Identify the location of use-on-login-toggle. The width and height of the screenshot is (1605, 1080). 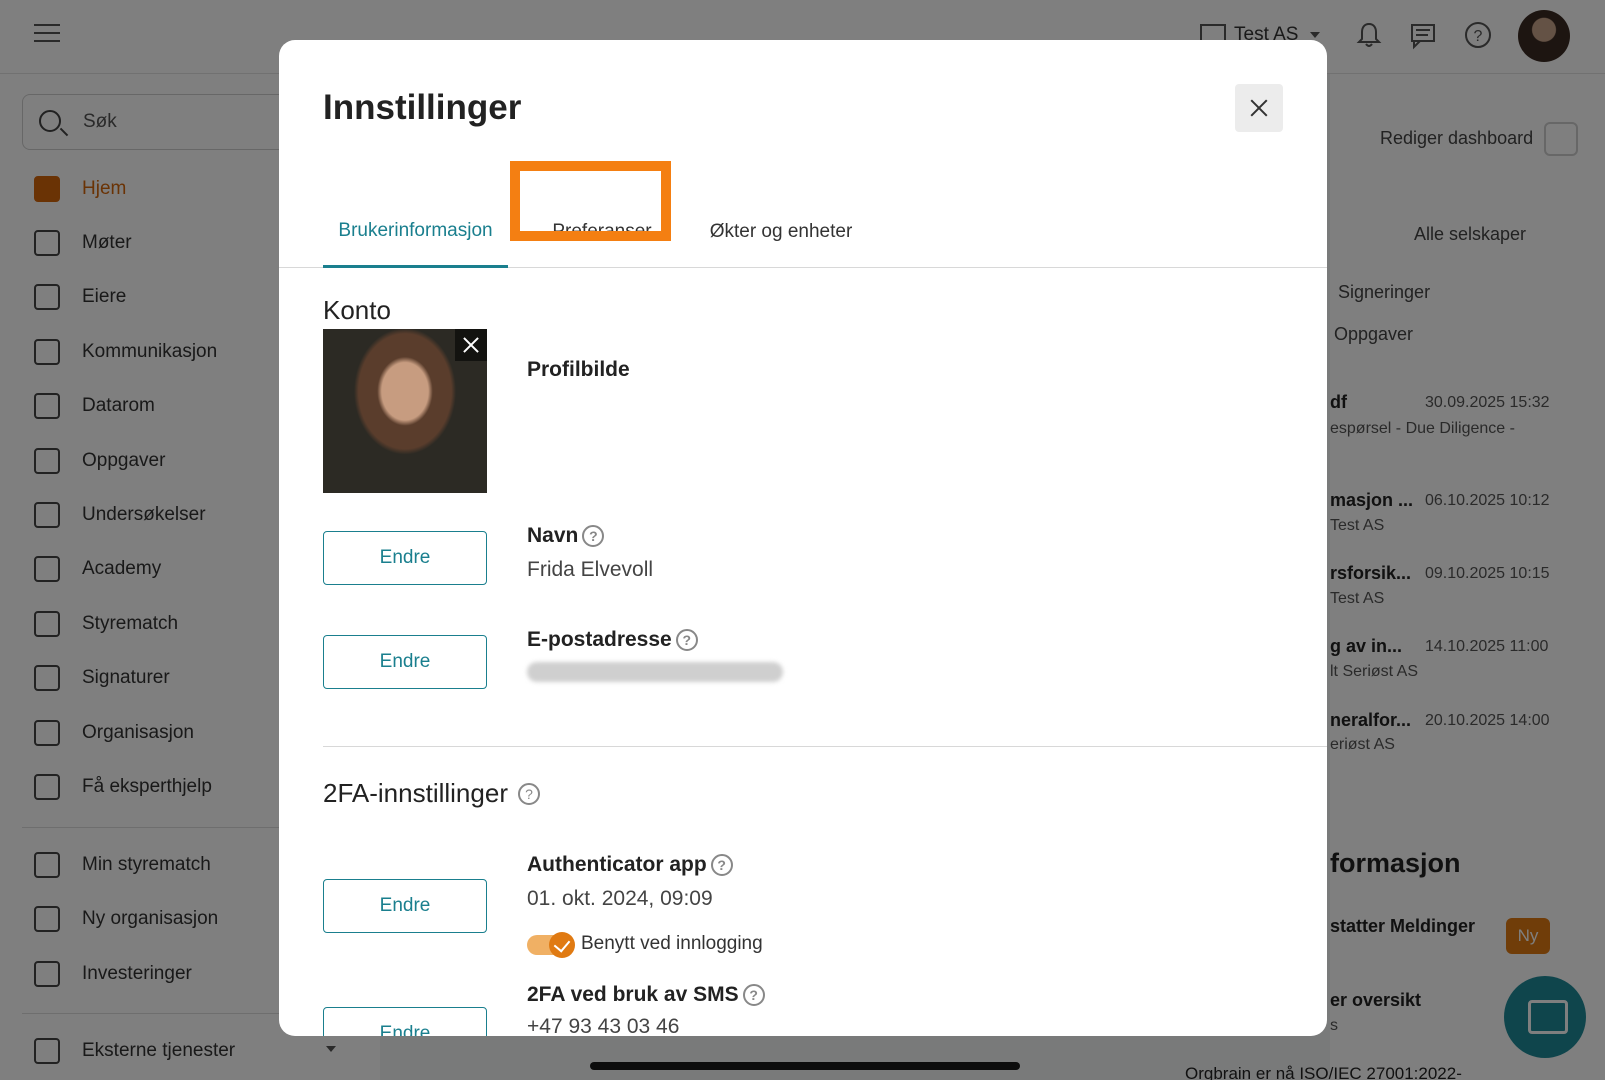
(551, 945).